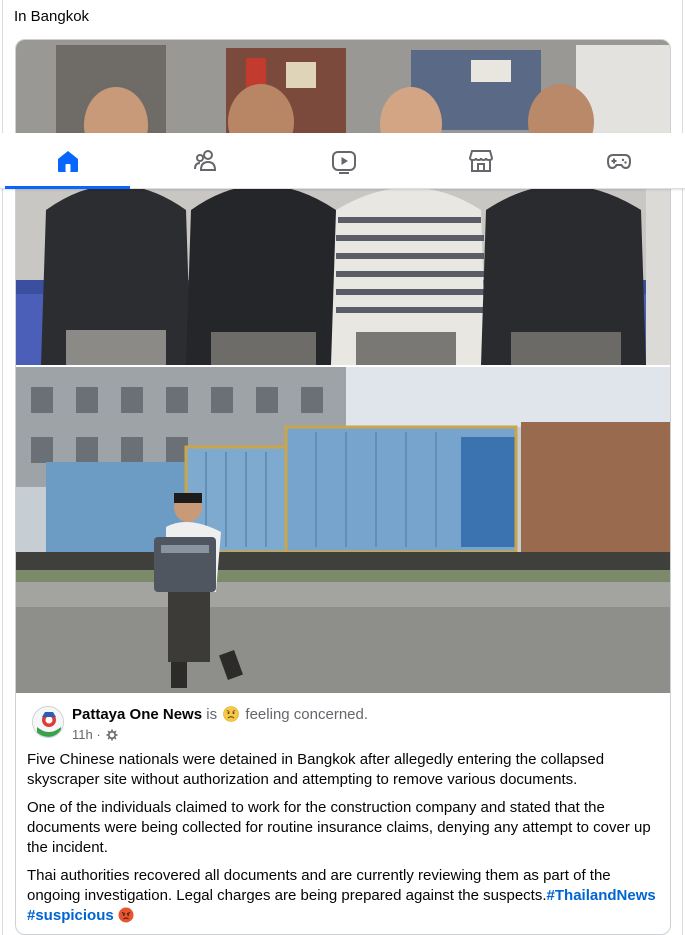 The width and height of the screenshot is (685, 935). I want to click on post-time: 11h, so click(82, 734).